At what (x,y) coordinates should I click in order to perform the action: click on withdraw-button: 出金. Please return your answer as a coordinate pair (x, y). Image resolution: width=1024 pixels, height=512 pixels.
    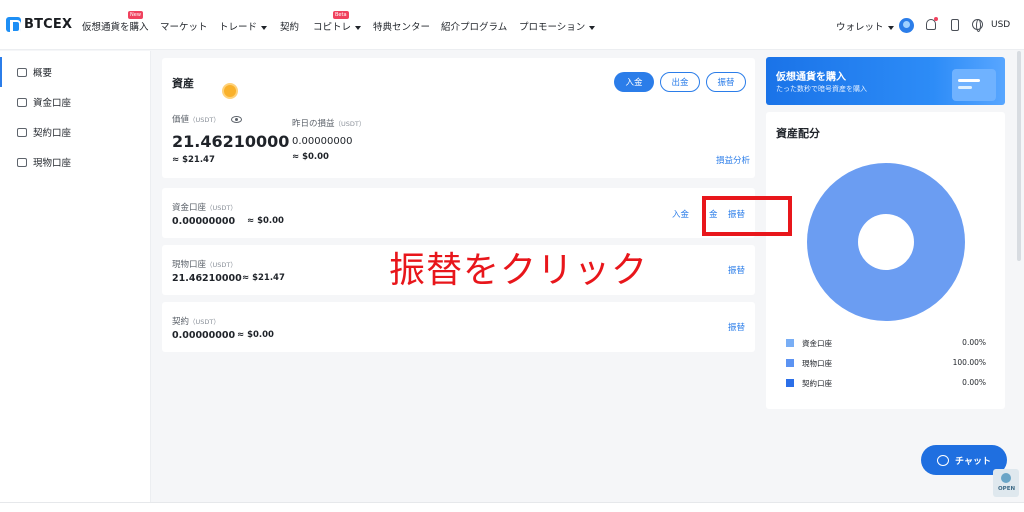
    Looking at the image, I should click on (680, 82).